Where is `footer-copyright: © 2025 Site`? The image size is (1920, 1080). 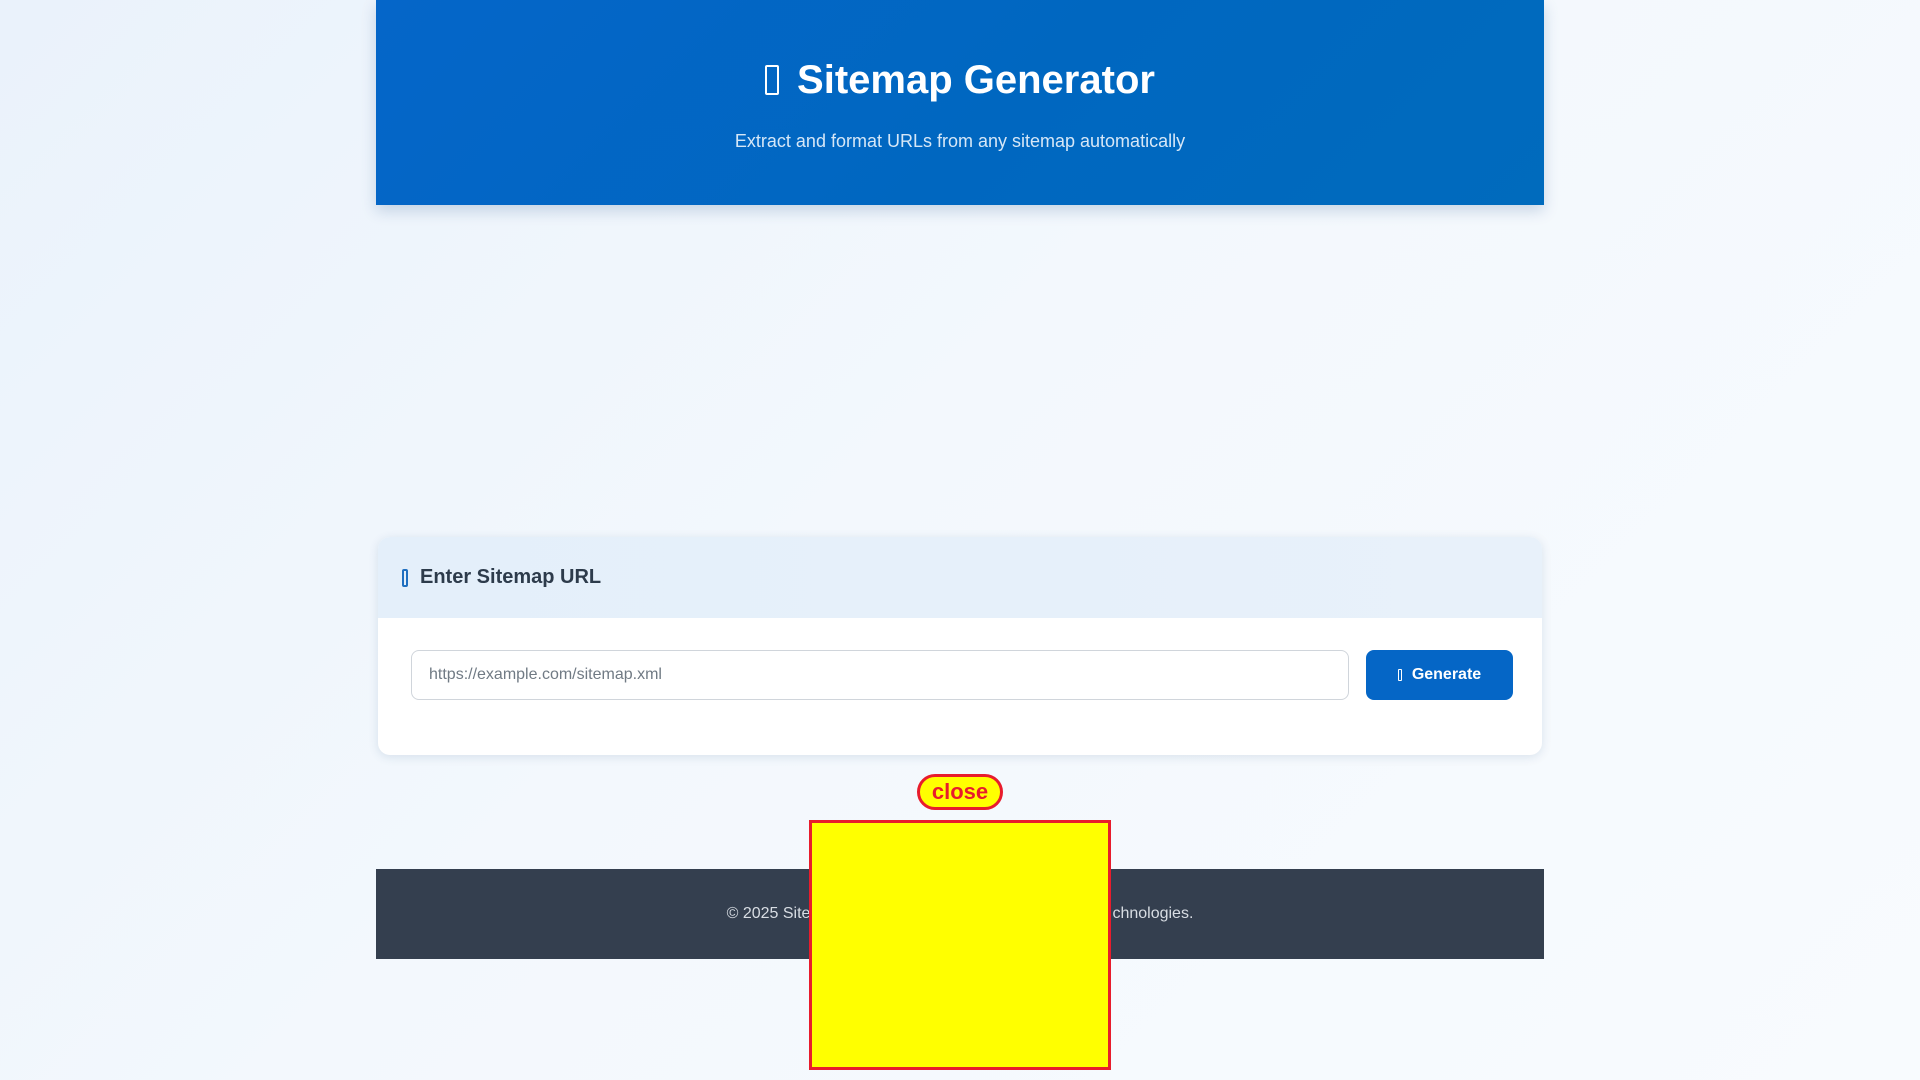 footer-copyright: © 2025 Site is located at coordinates (768, 913).